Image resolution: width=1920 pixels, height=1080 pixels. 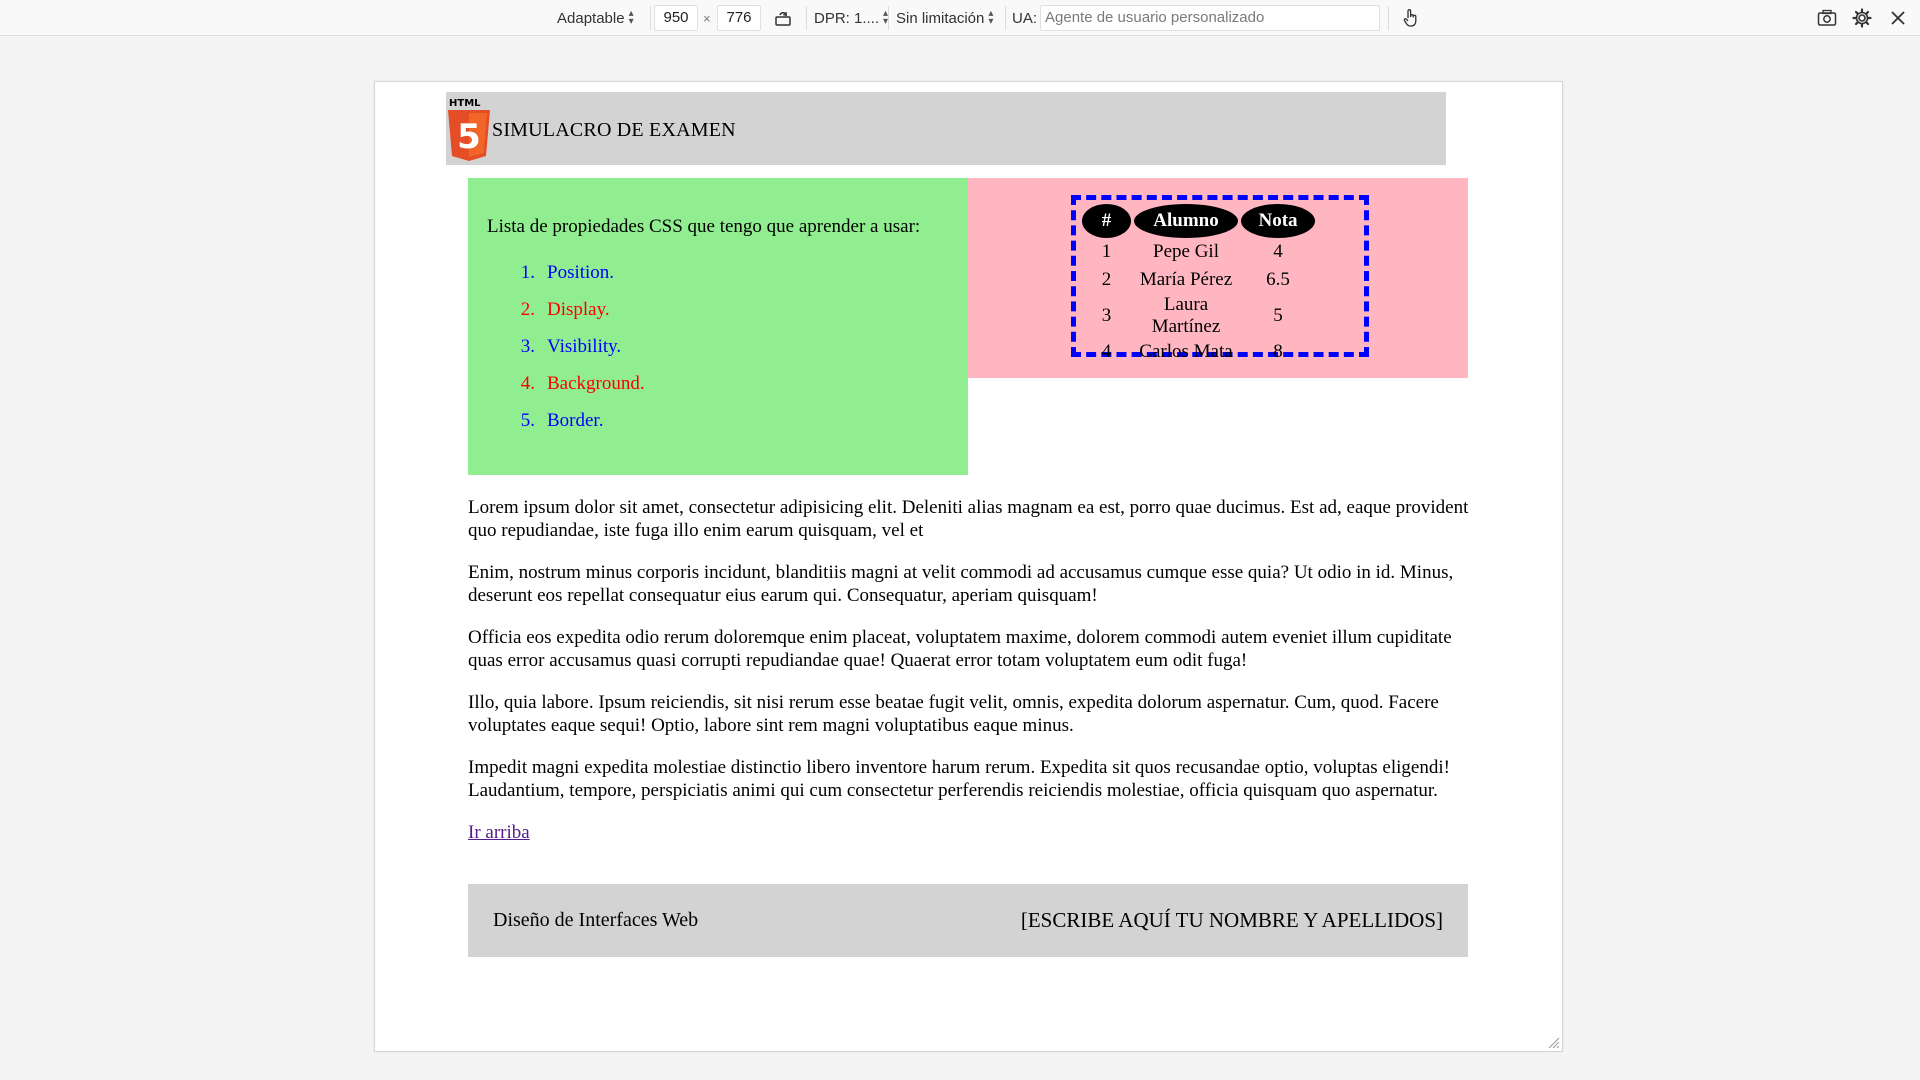 What do you see at coordinates (469, 137) in the screenshot?
I see `svg-text: 5` at bounding box center [469, 137].